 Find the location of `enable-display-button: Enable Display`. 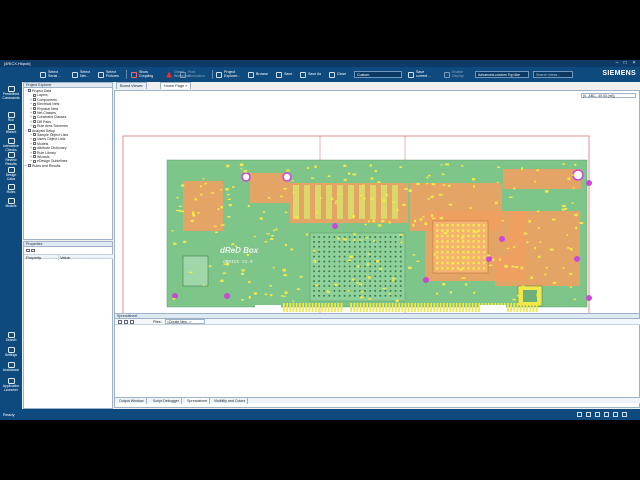

enable-display-button: Enable Display is located at coordinates (454, 74).